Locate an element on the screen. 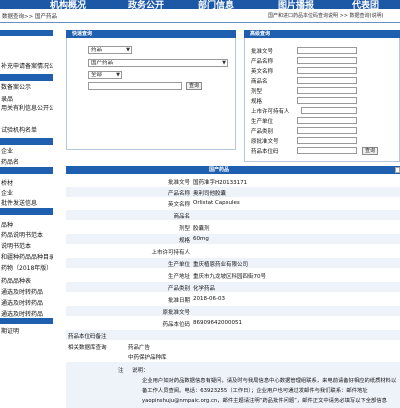  row-label: 上市许可持有人 is located at coordinates (170, 253).